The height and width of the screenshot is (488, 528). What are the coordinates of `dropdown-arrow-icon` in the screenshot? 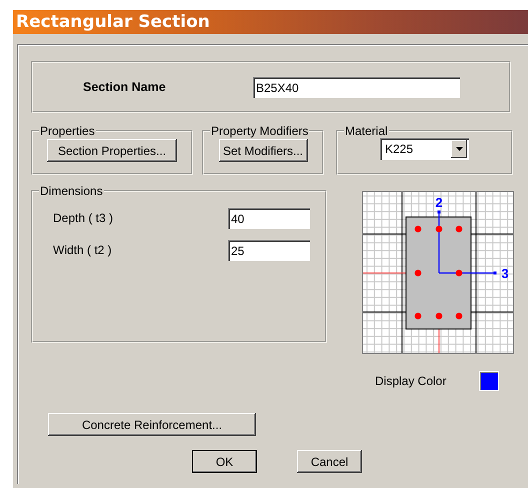 It's located at (459, 149).